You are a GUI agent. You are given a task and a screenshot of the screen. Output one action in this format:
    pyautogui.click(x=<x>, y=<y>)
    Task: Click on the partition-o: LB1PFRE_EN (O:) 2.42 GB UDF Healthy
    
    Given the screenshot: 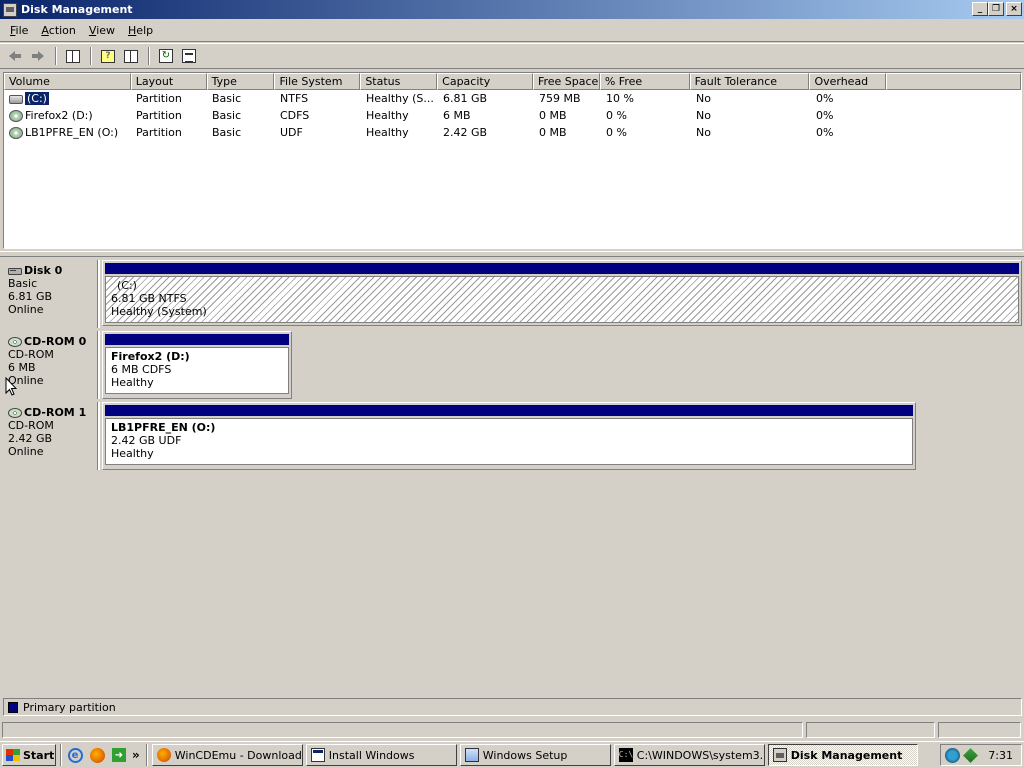 What is the action you would take?
    pyautogui.click(x=509, y=436)
    